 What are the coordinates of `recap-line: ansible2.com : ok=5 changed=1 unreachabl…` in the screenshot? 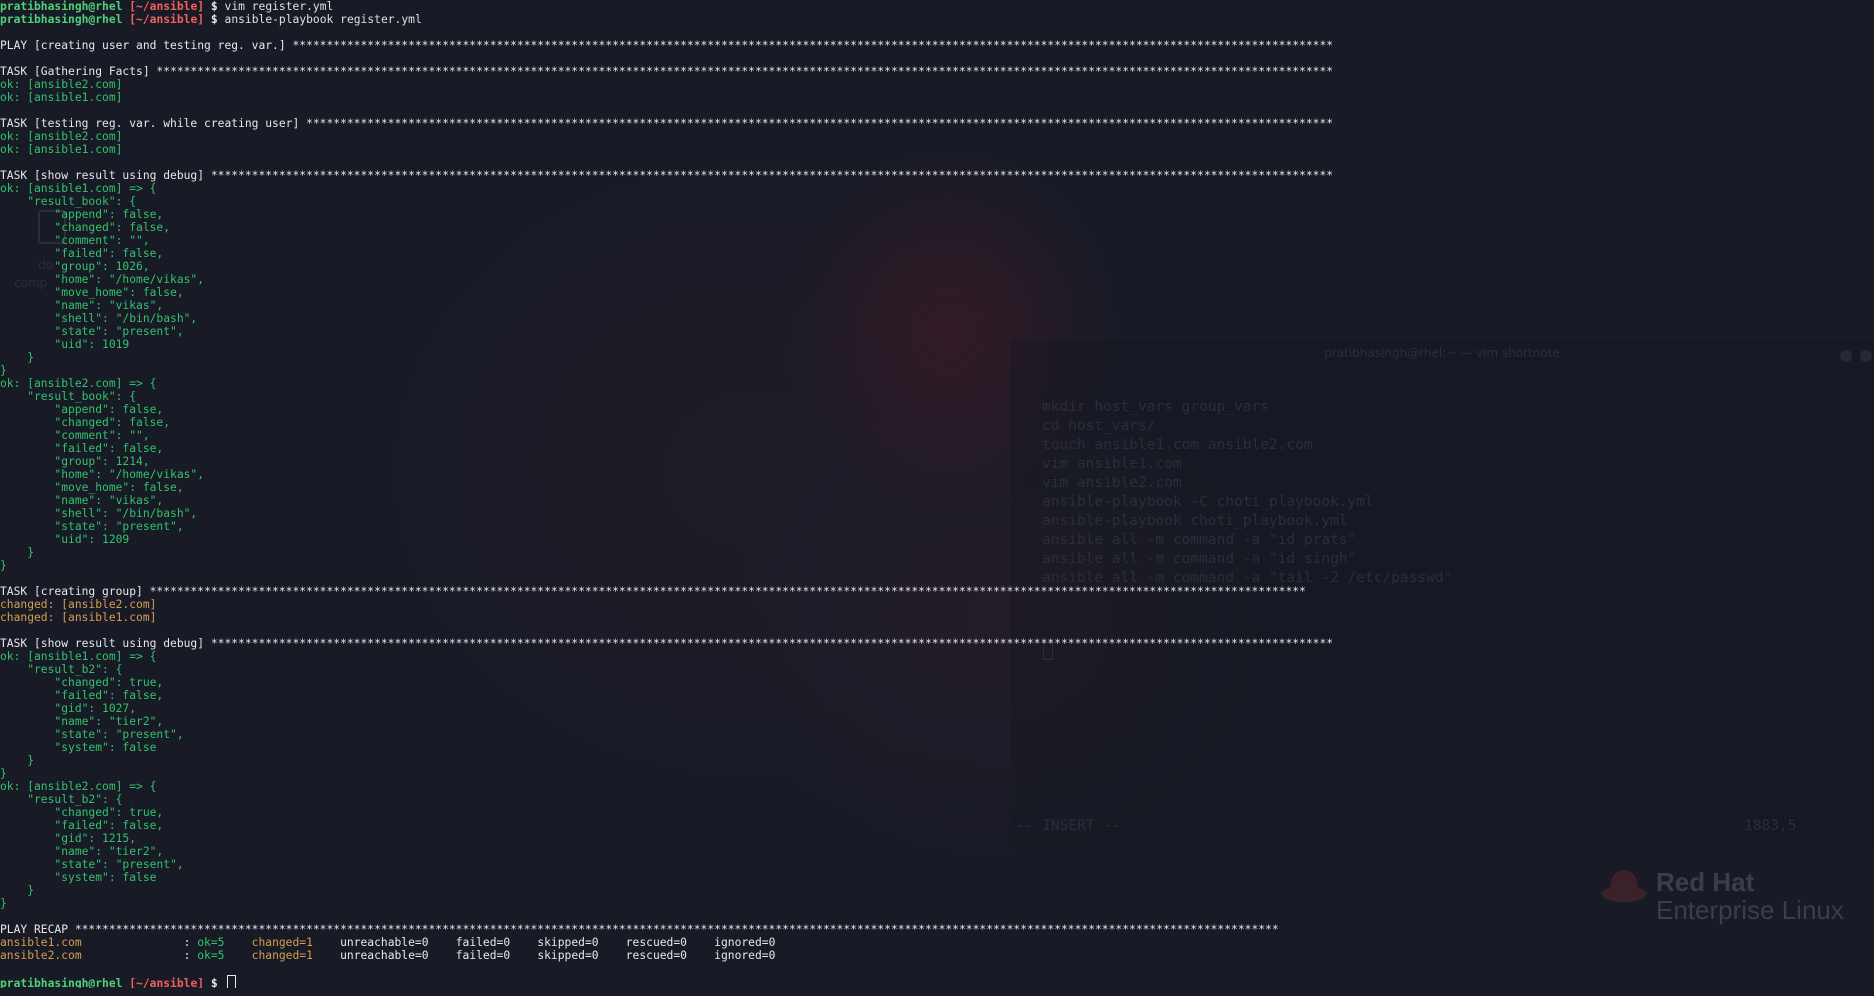 It's located at (937, 955).